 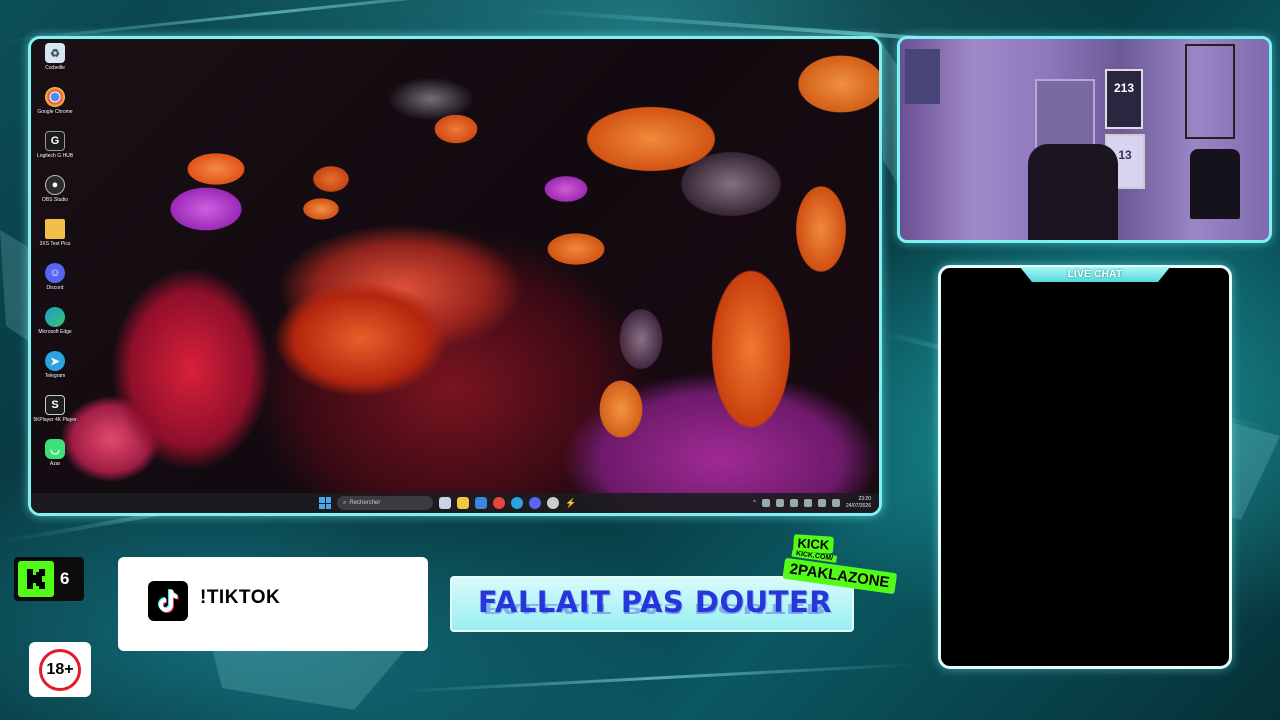 What do you see at coordinates (55, 229) in the screenshot?
I see `folder-icon` at bounding box center [55, 229].